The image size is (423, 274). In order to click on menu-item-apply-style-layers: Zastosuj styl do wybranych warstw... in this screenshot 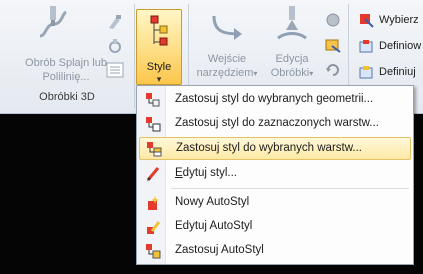, I will do `click(275, 148)`.